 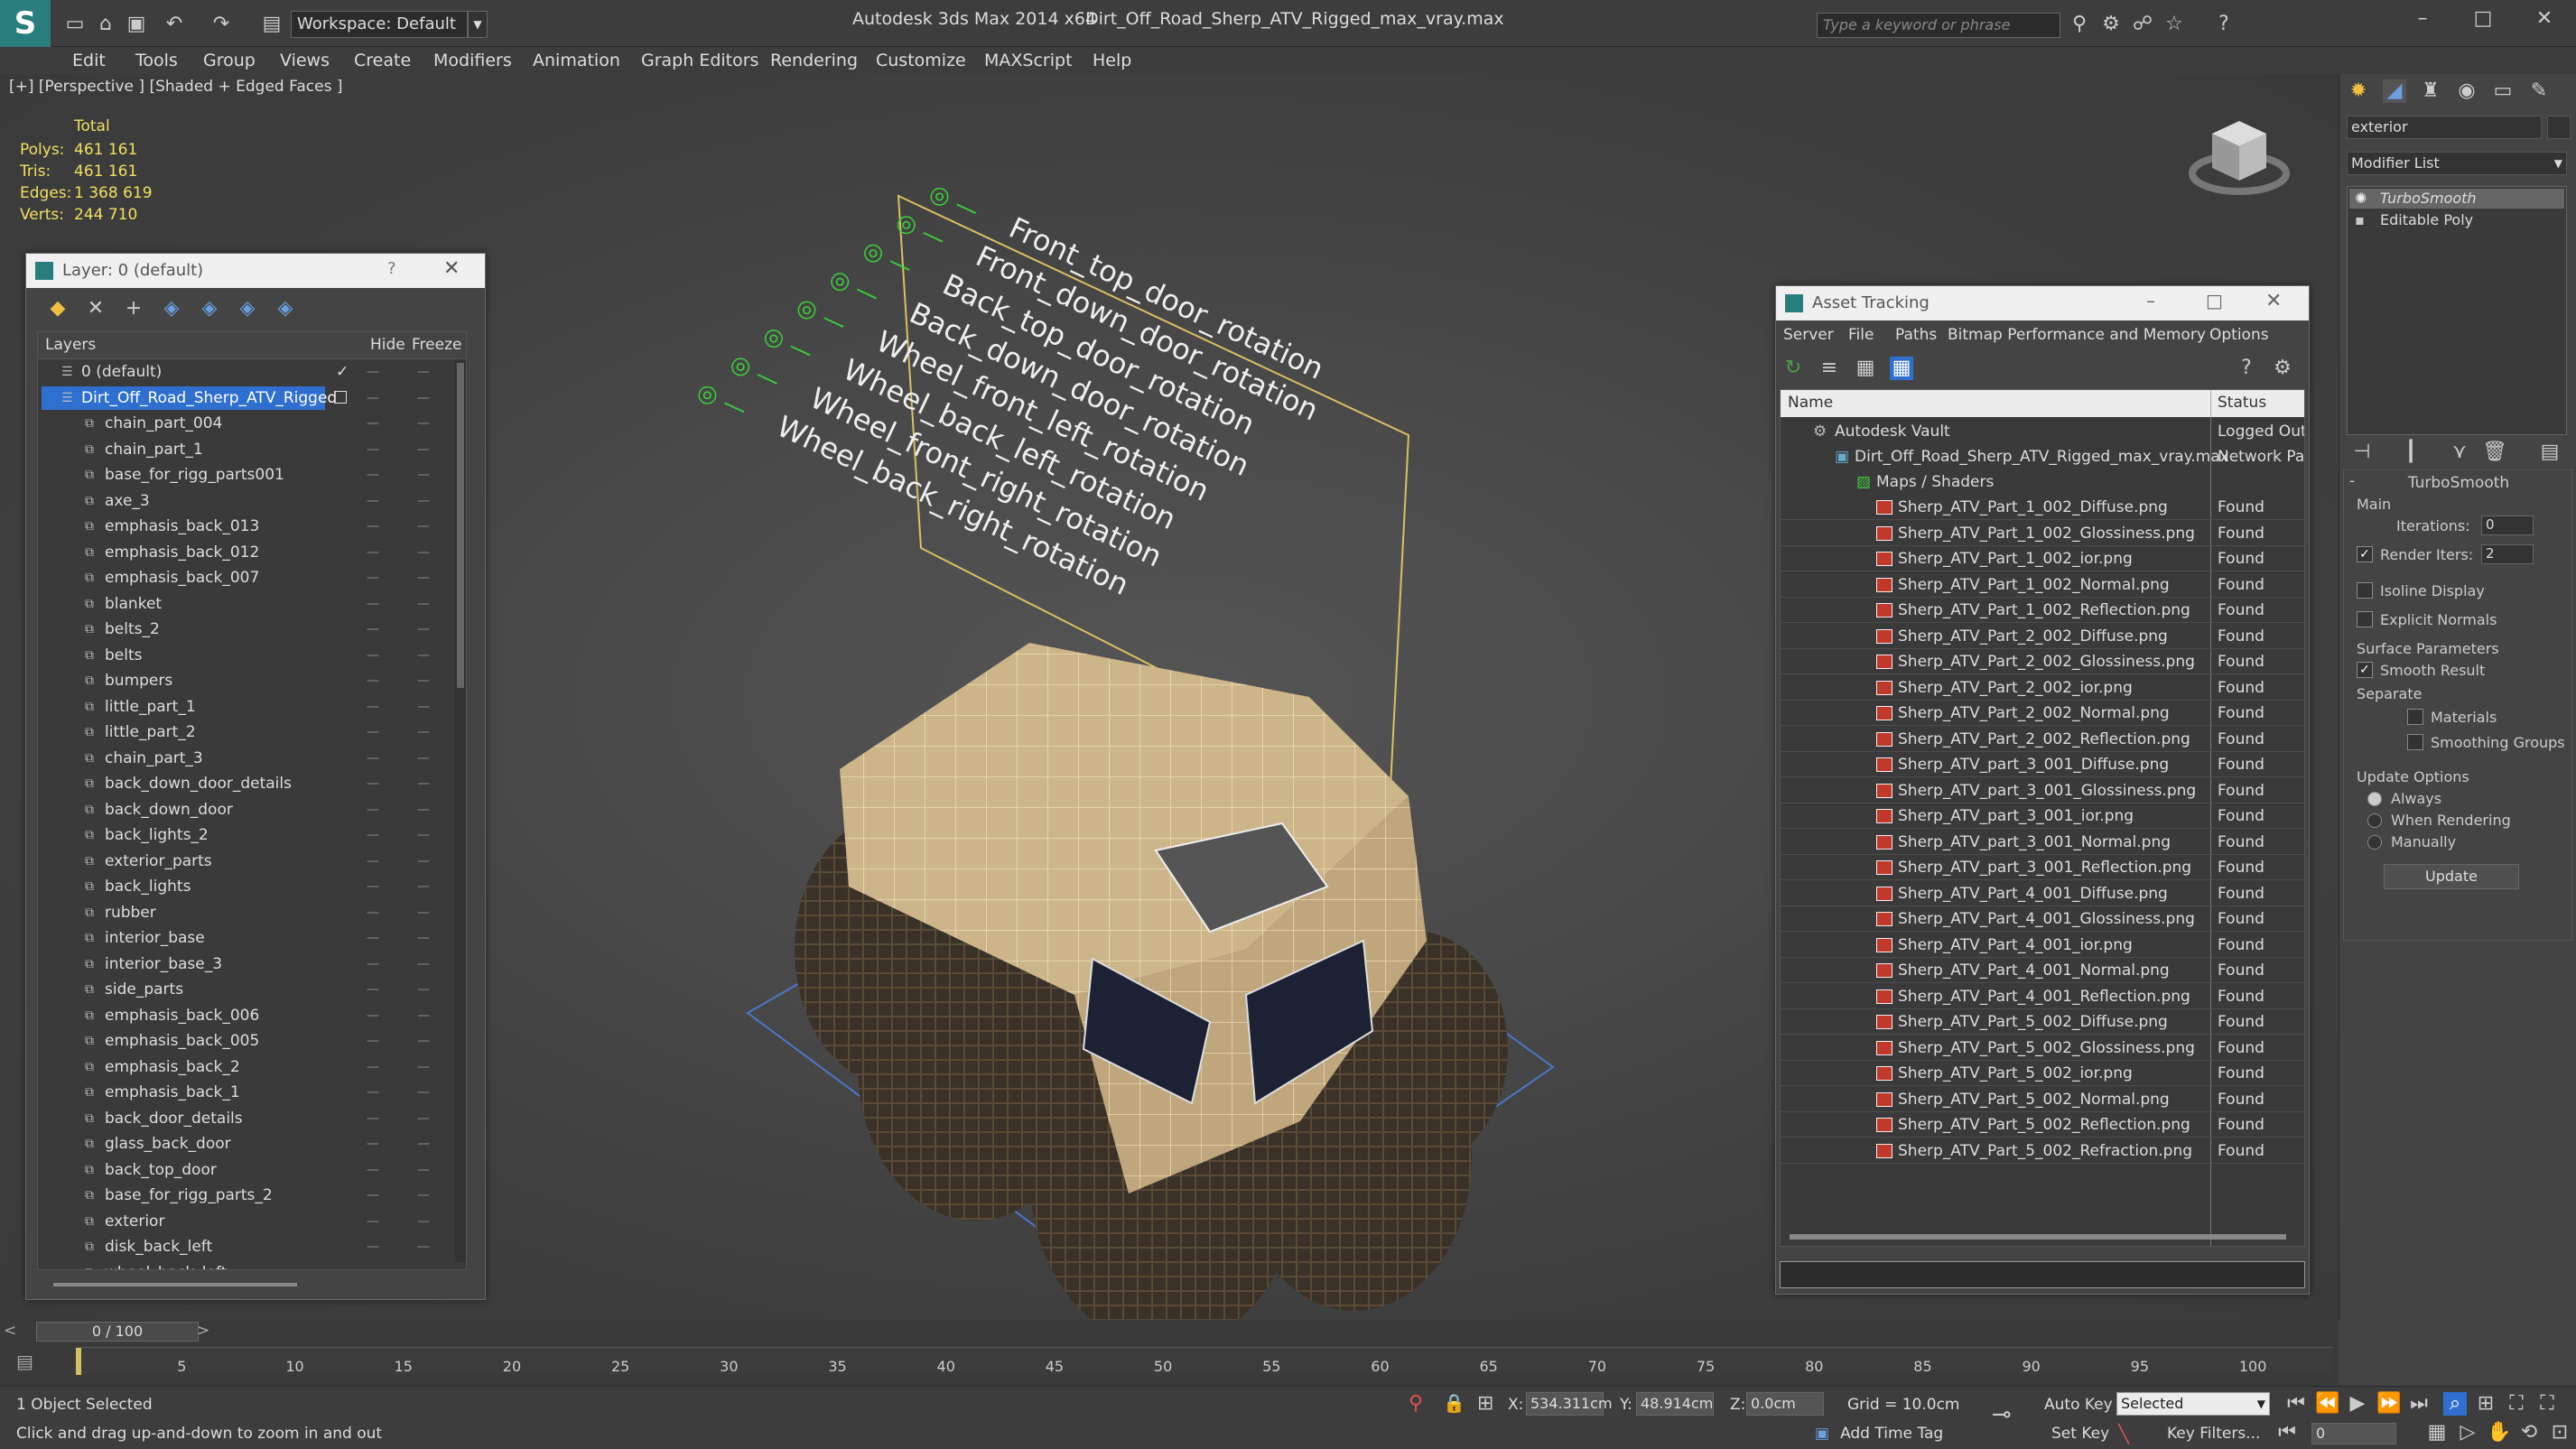 What do you see at coordinates (2246, 368) in the screenshot?
I see `asset-help-icon: ?` at bounding box center [2246, 368].